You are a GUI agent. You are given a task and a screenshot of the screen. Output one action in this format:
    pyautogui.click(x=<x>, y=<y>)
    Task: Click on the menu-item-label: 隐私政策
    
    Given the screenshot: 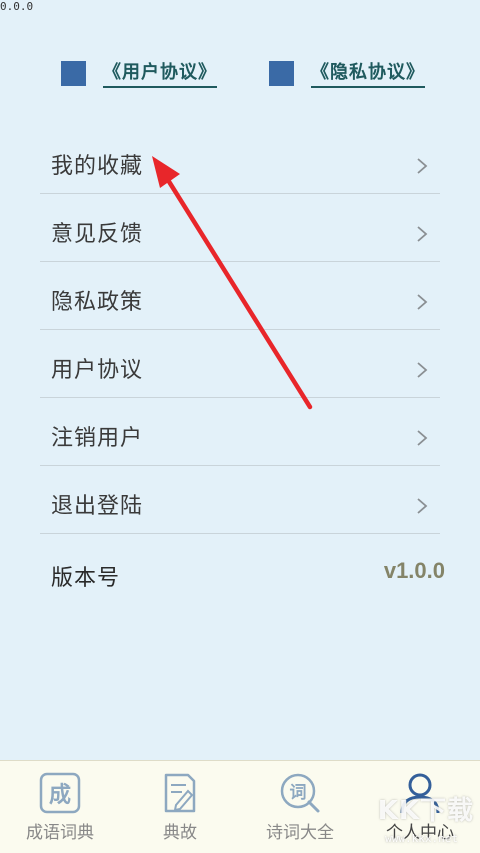 What is the action you would take?
    pyautogui.click(x=97, y=302)
    